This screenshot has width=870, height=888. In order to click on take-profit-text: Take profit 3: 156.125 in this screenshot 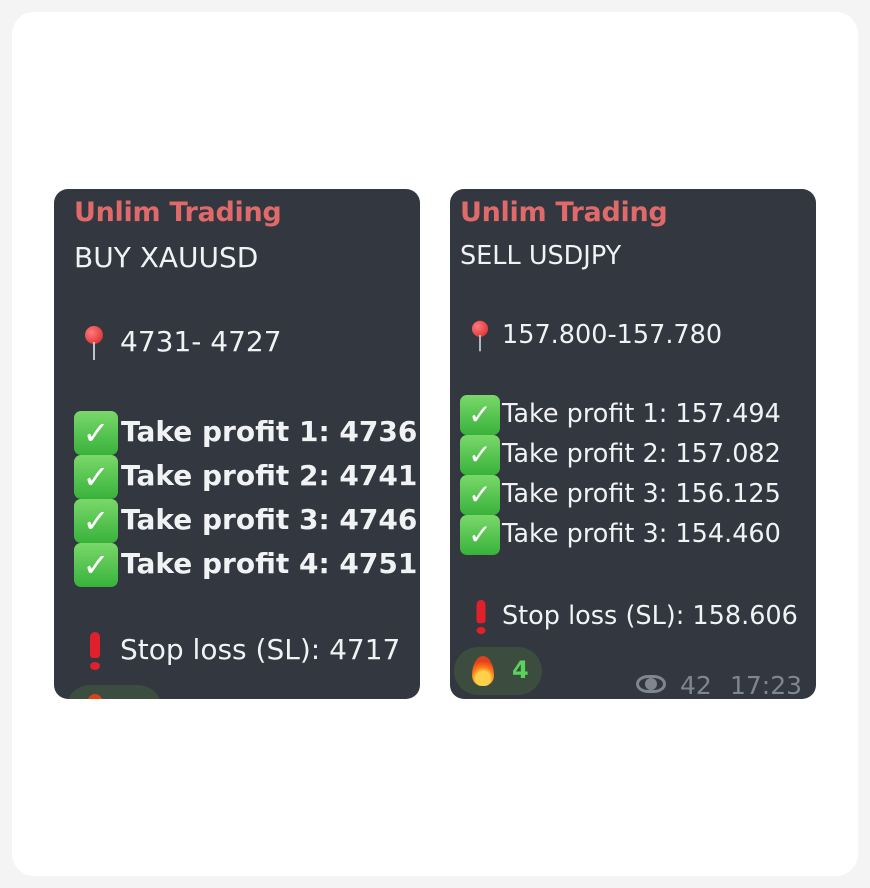, I will do `click(641, 494)`.